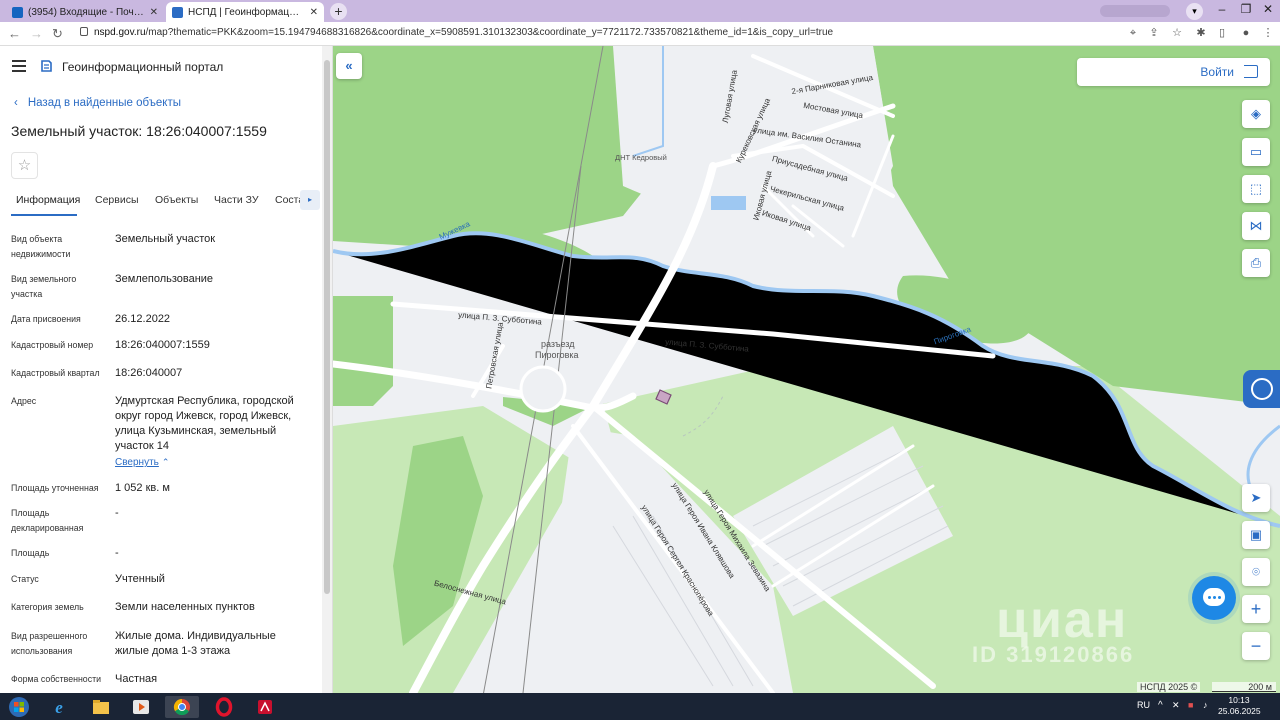 This screenshot has width=1280, height=723. What do you see at coordinates (117, 200) in the screenshot?
I see `tab-services: Сервисы` at bounding box center [117, 200].